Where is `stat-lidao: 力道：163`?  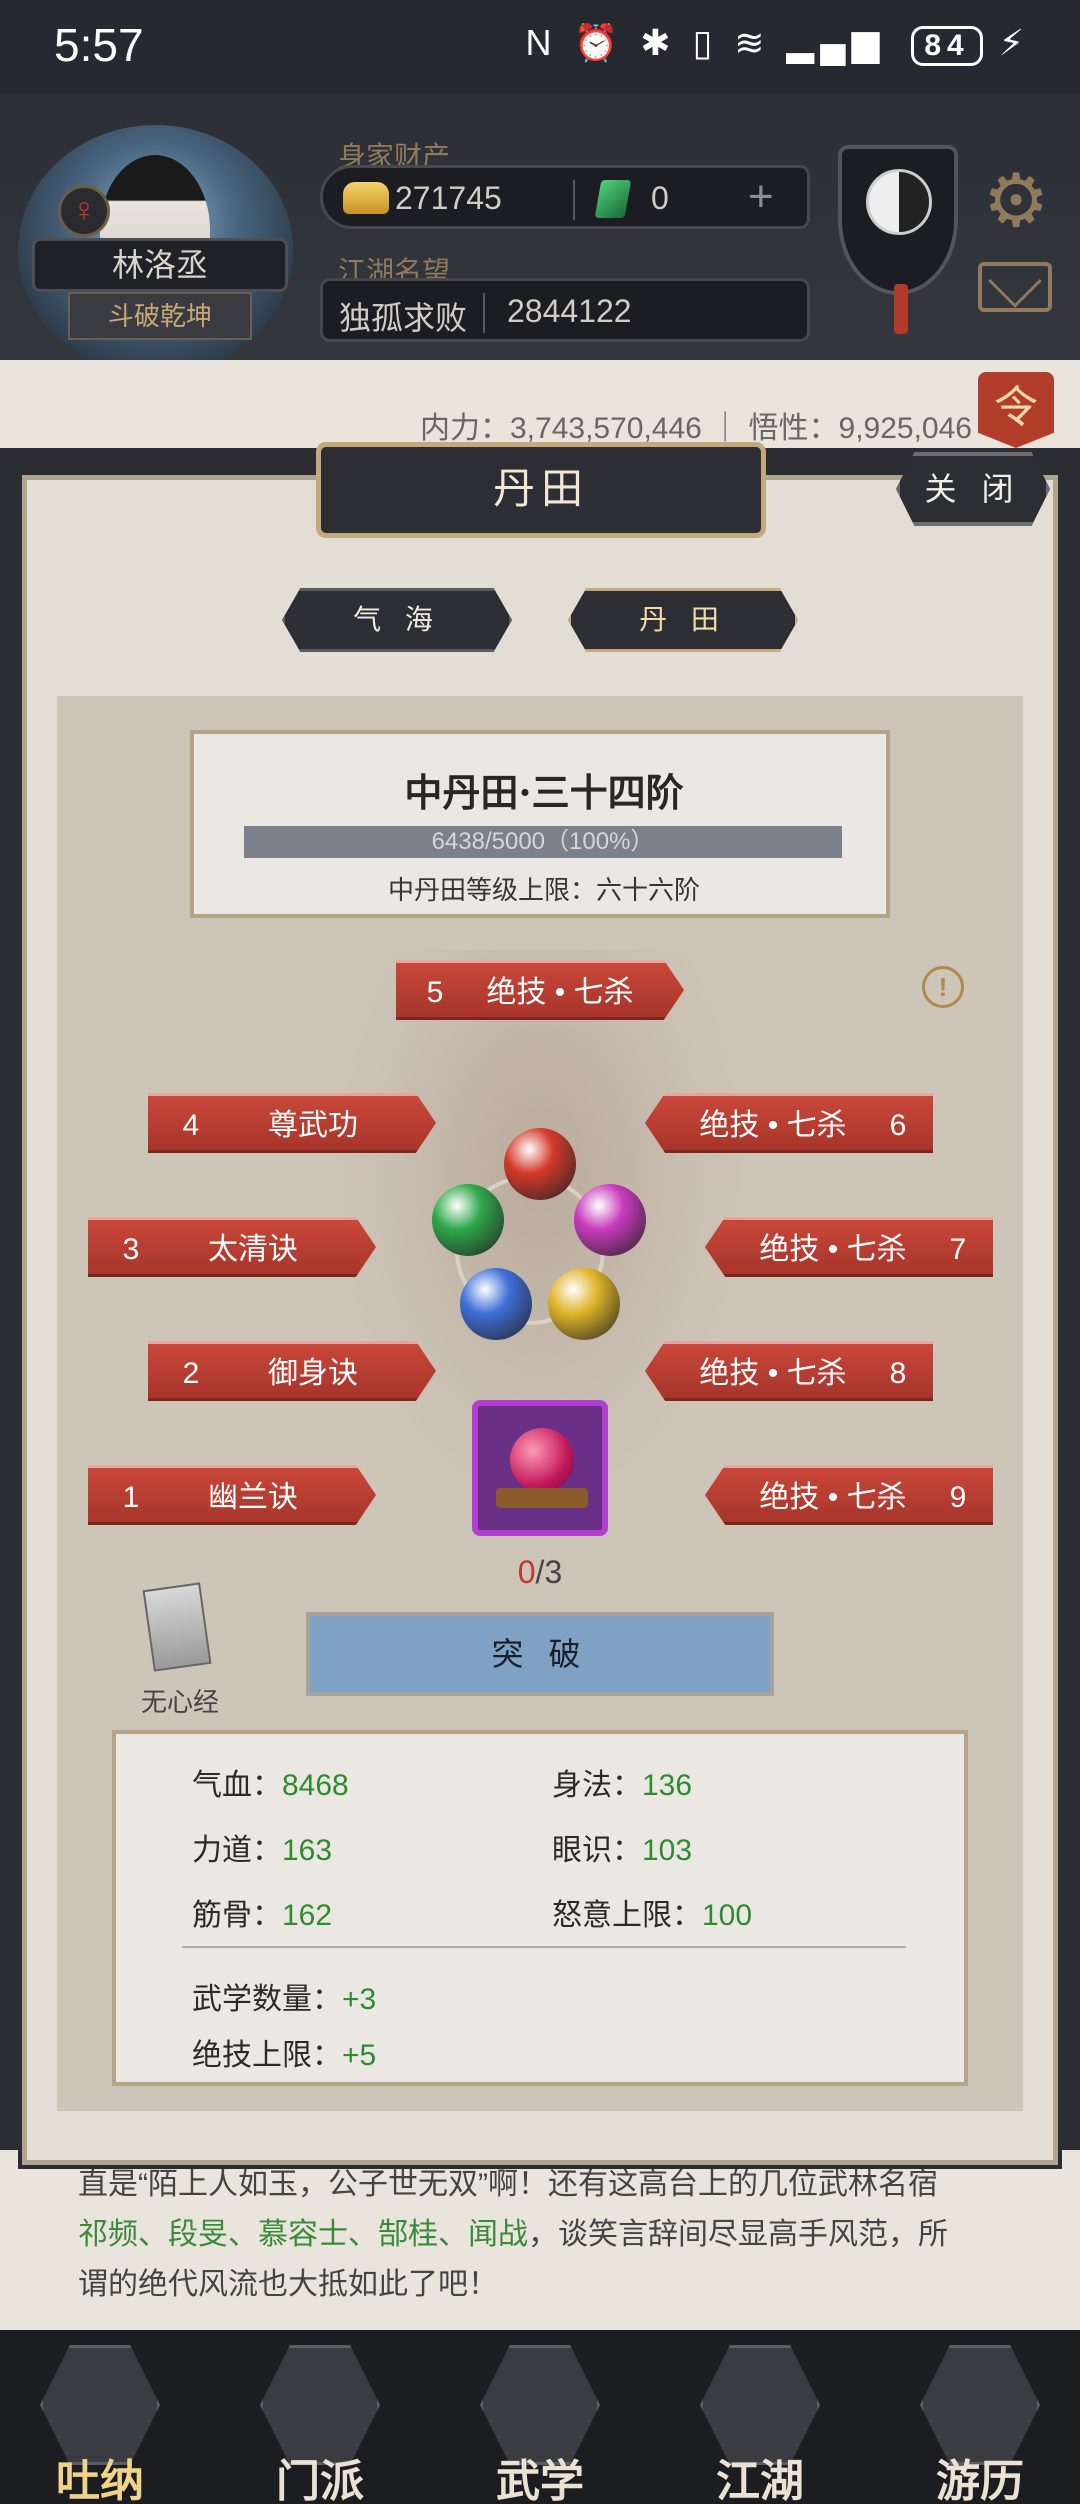
stat-lidao: 力道：163 is located at coordinates (262, 1847).